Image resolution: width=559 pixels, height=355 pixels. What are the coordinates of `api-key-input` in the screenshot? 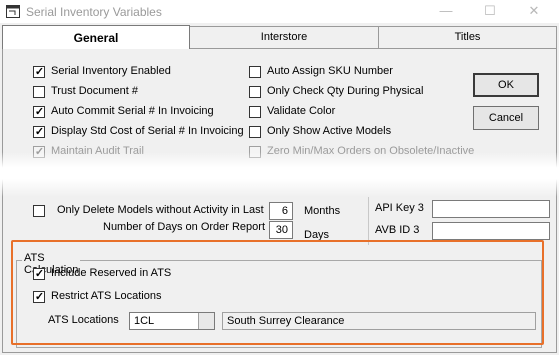 It's located at (491, 209).